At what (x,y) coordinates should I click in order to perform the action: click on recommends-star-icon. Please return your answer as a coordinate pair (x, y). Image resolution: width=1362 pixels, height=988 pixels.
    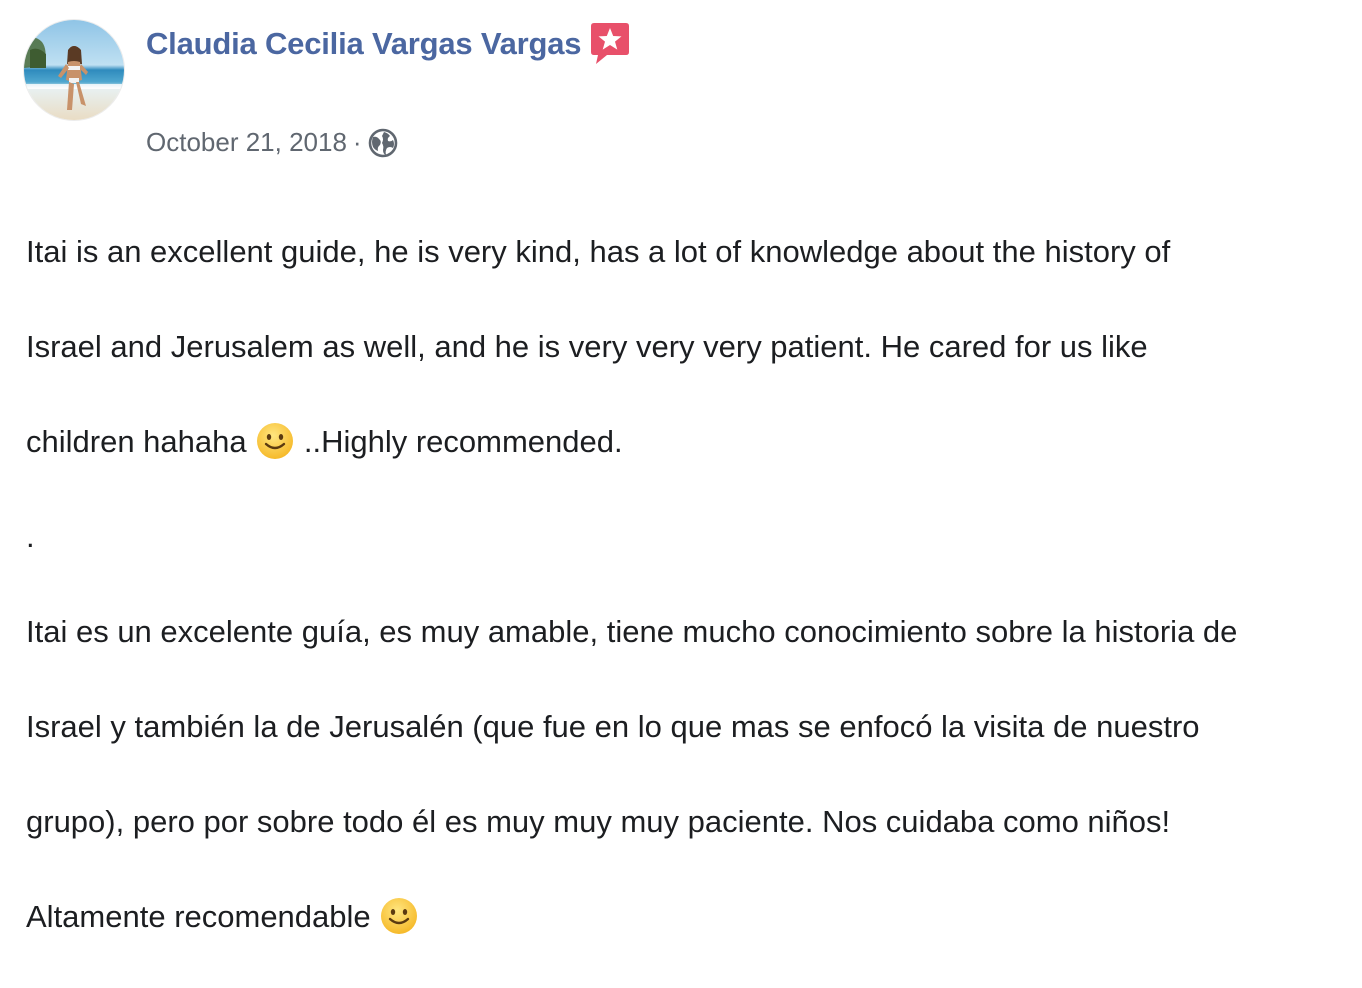
    Looking at the image, I should click on (610, 44).